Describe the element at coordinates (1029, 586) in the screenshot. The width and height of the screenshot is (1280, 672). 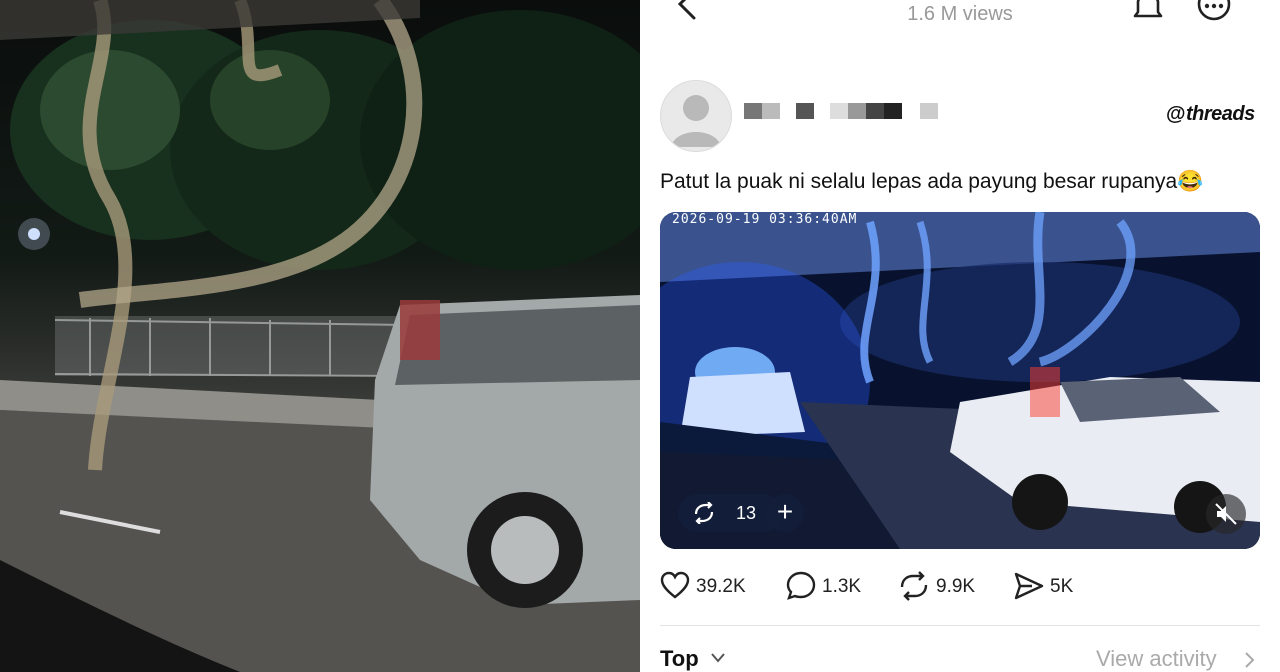
I see `share-icon` at that location.